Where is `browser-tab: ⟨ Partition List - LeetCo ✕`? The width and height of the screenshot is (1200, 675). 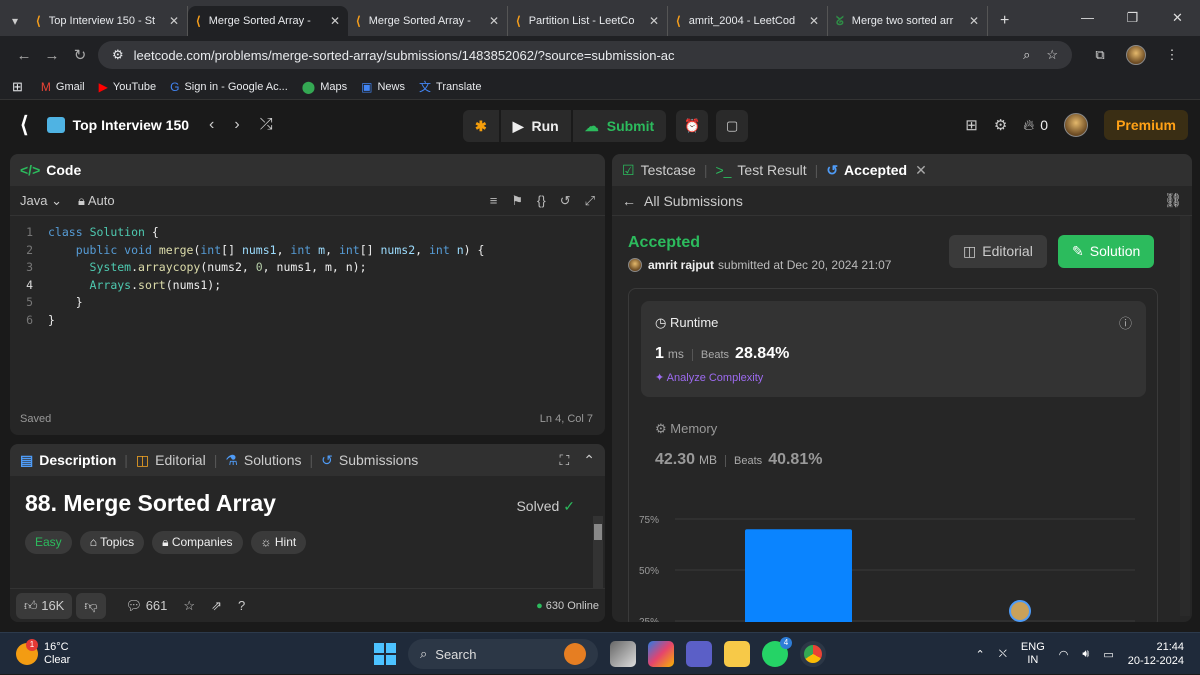 browser-tab: ⟨ Partition List - LeetCo ✕ is located at coordinates (588, 21).